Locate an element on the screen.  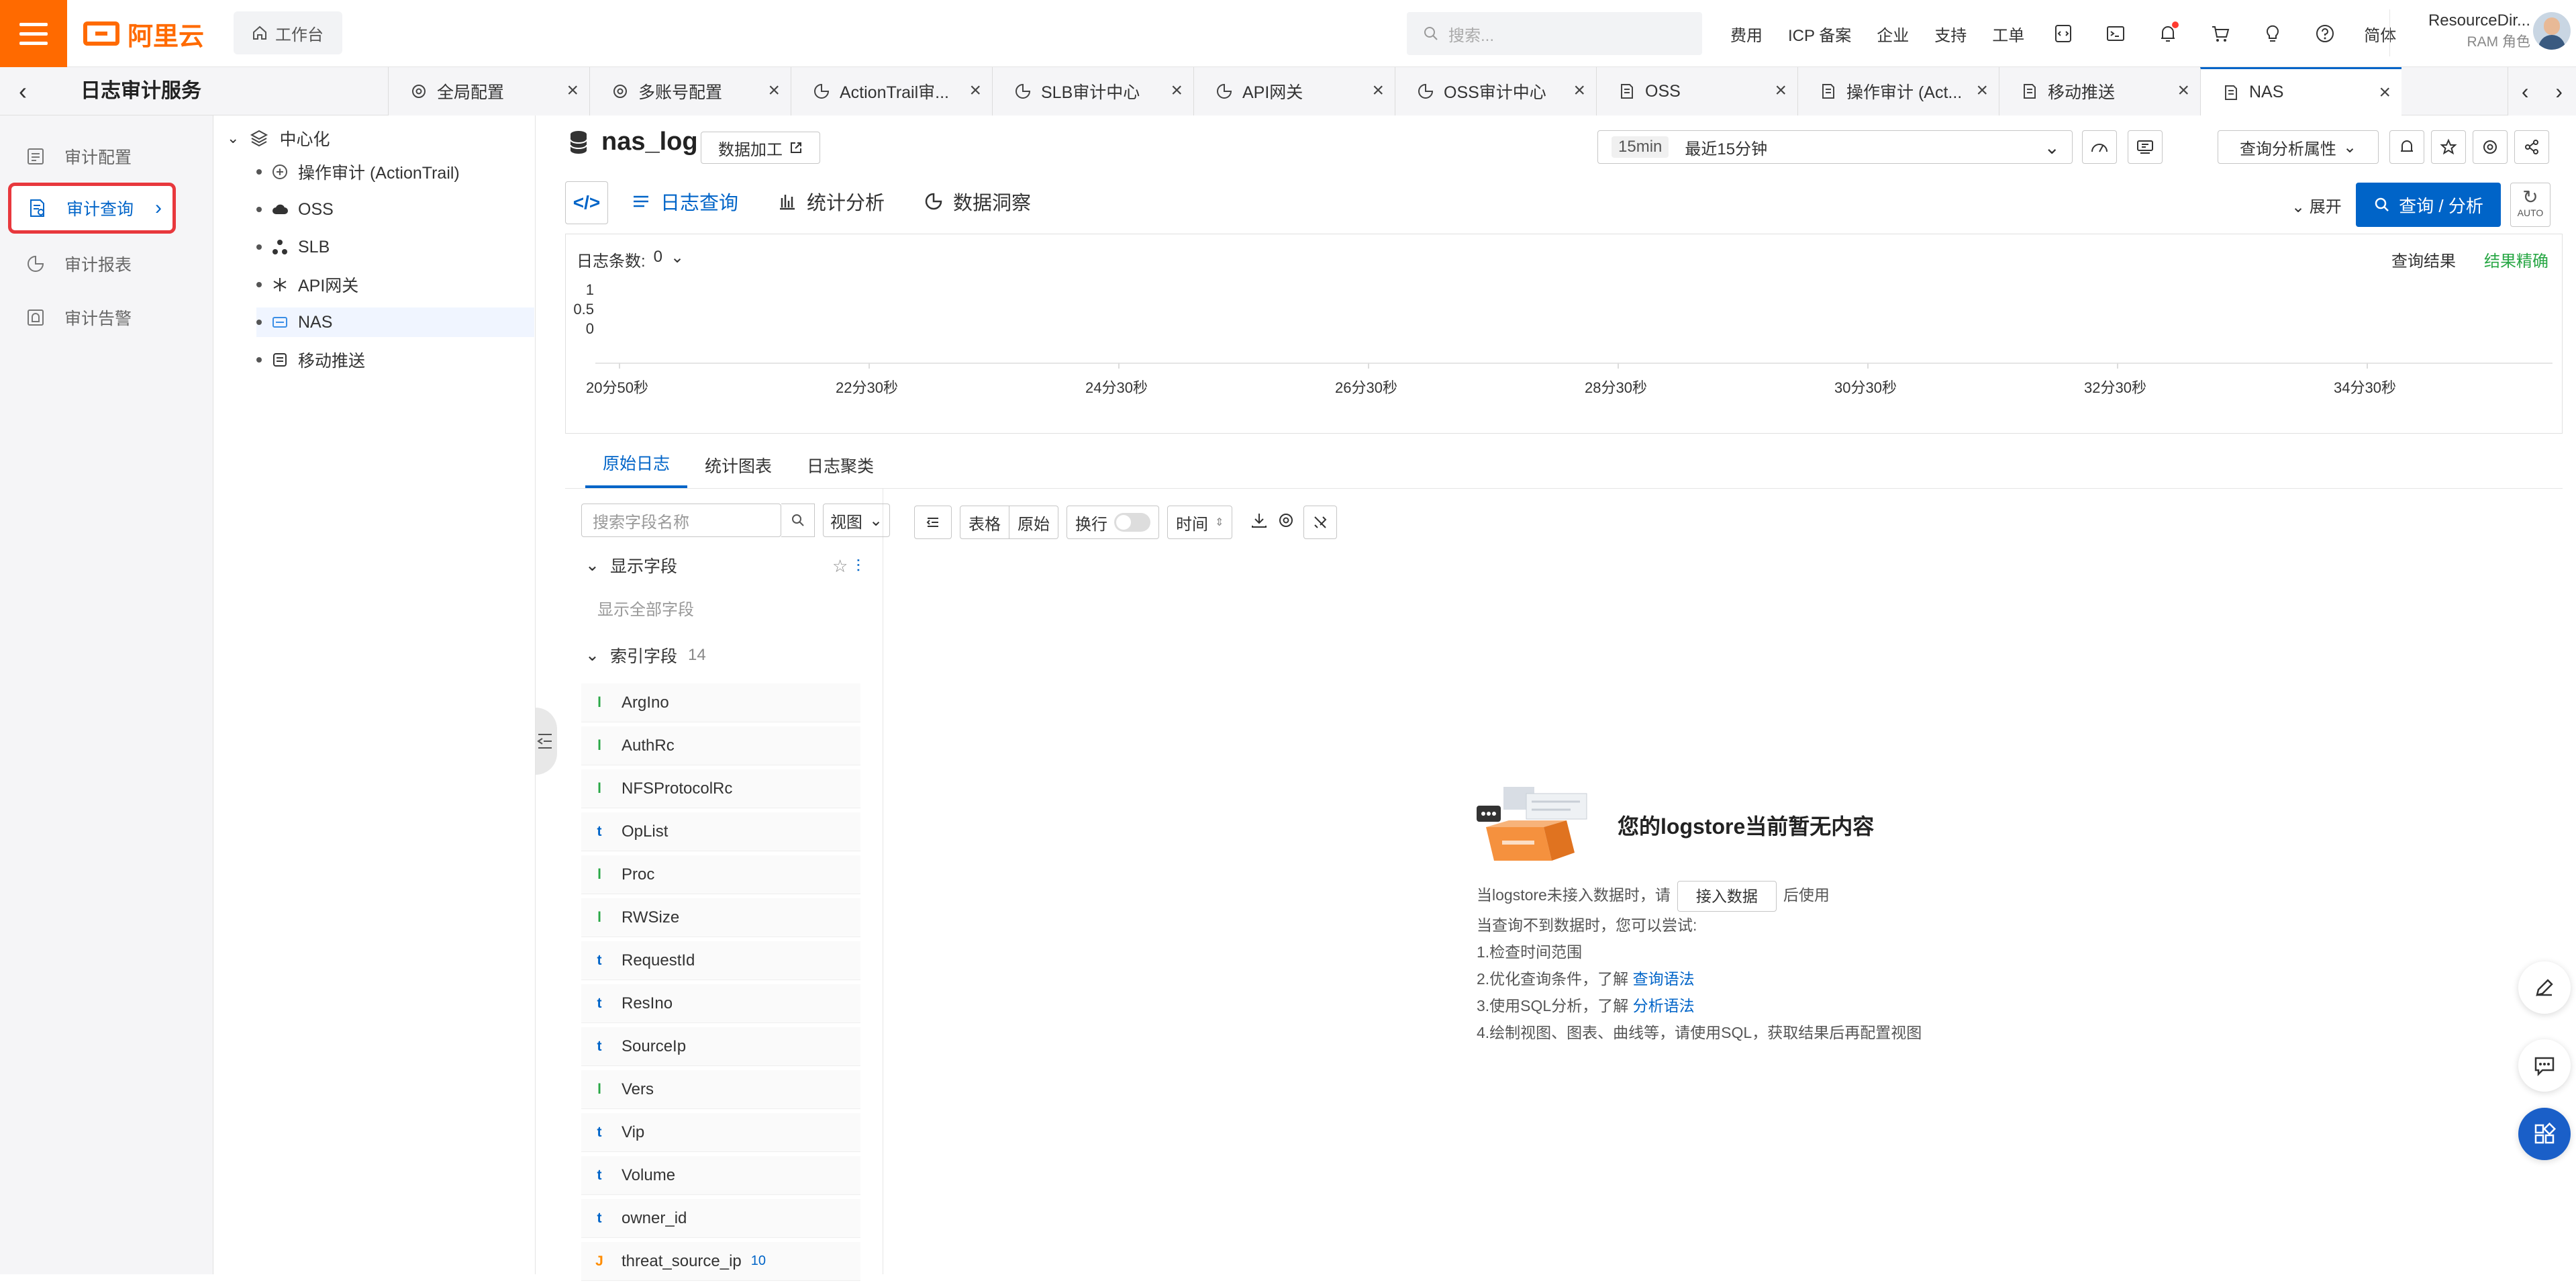
tab-oss: OSS × is located at coordinates (1696, 91).